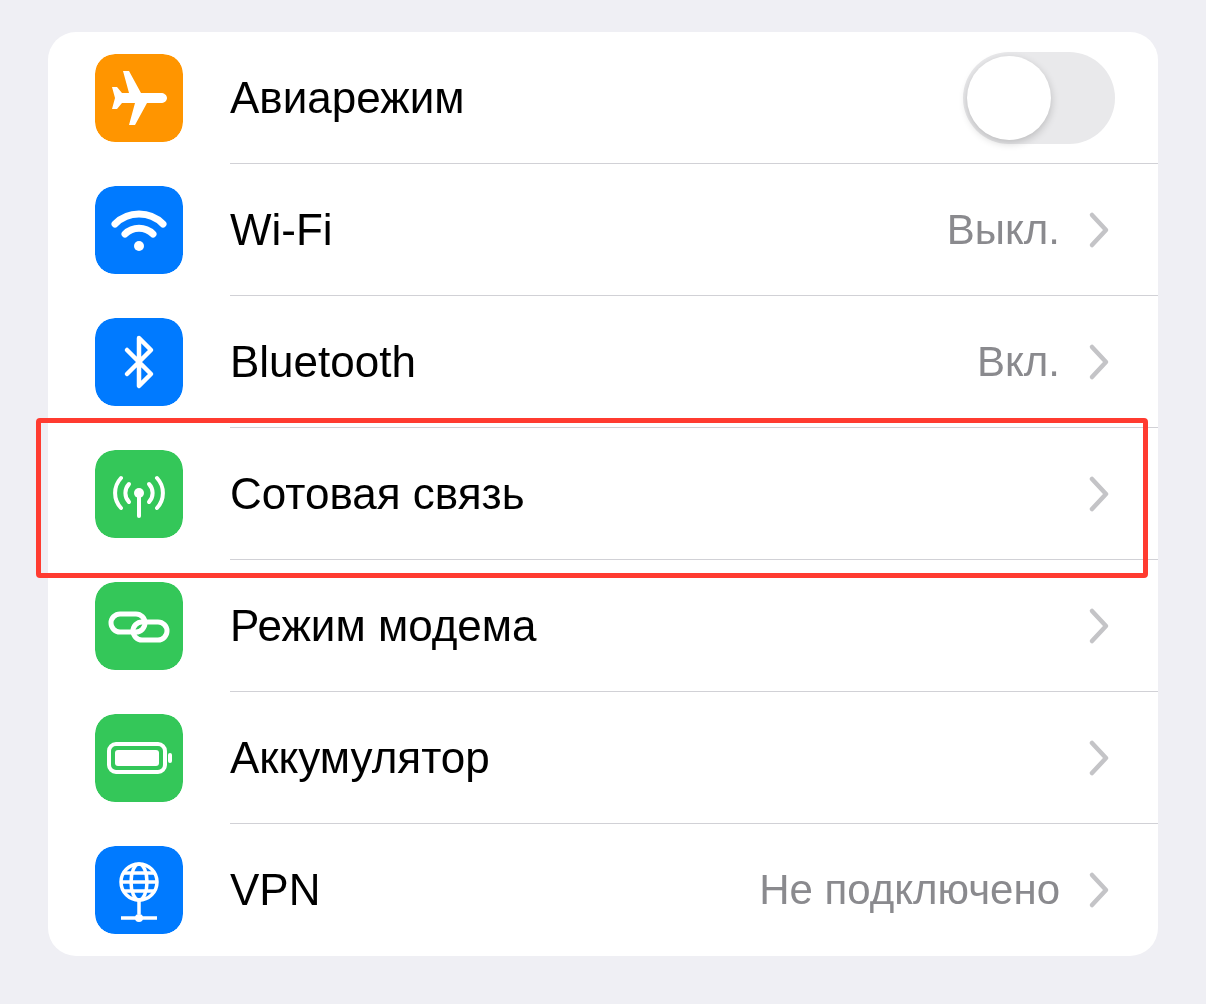  Describe the element at coordinates (1003, 229) in the screenshot. I see `setting-value: Выкл.` at that location.